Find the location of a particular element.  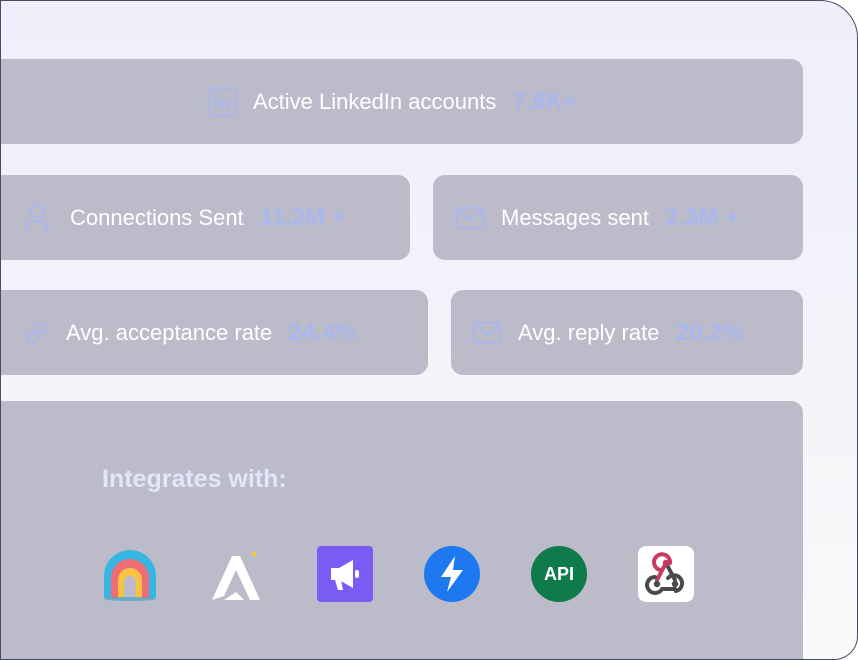

linkedin-icon is located at coordinates (222, 102).